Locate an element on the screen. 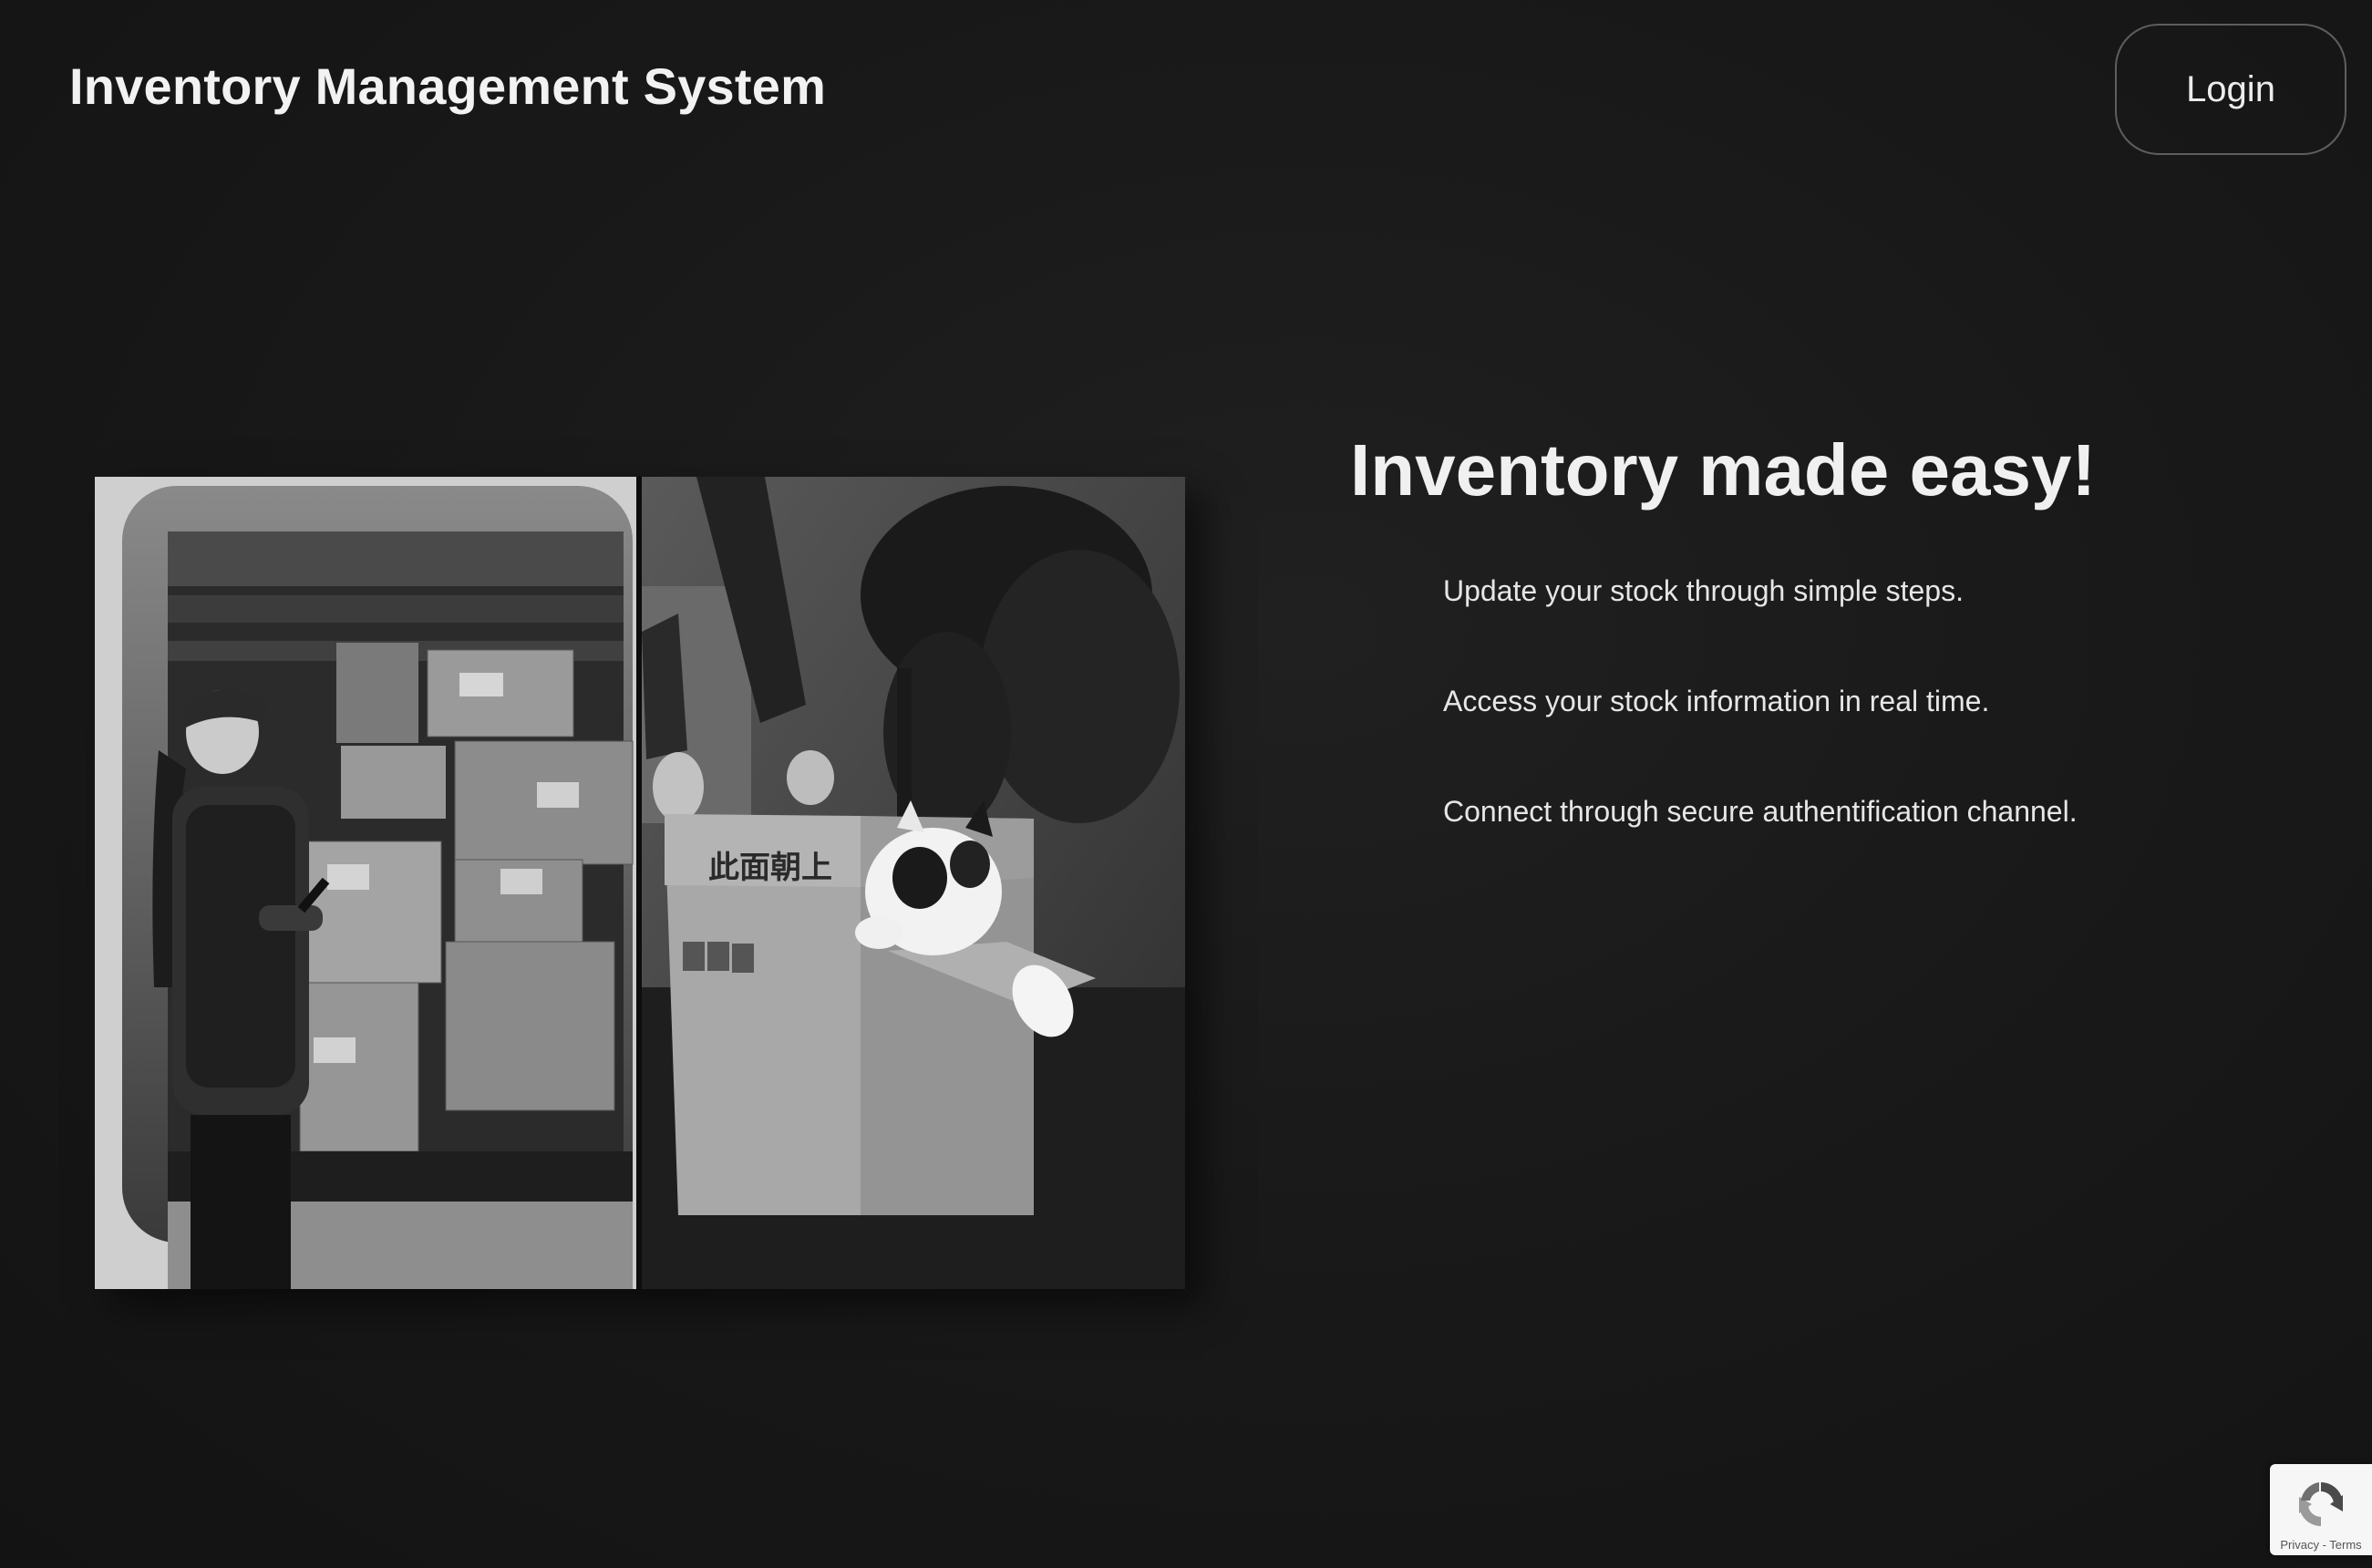 The height and width of the screenshot is (1568, 2372). privacy-link: Privacy is located at coordinates (2299, 1545).